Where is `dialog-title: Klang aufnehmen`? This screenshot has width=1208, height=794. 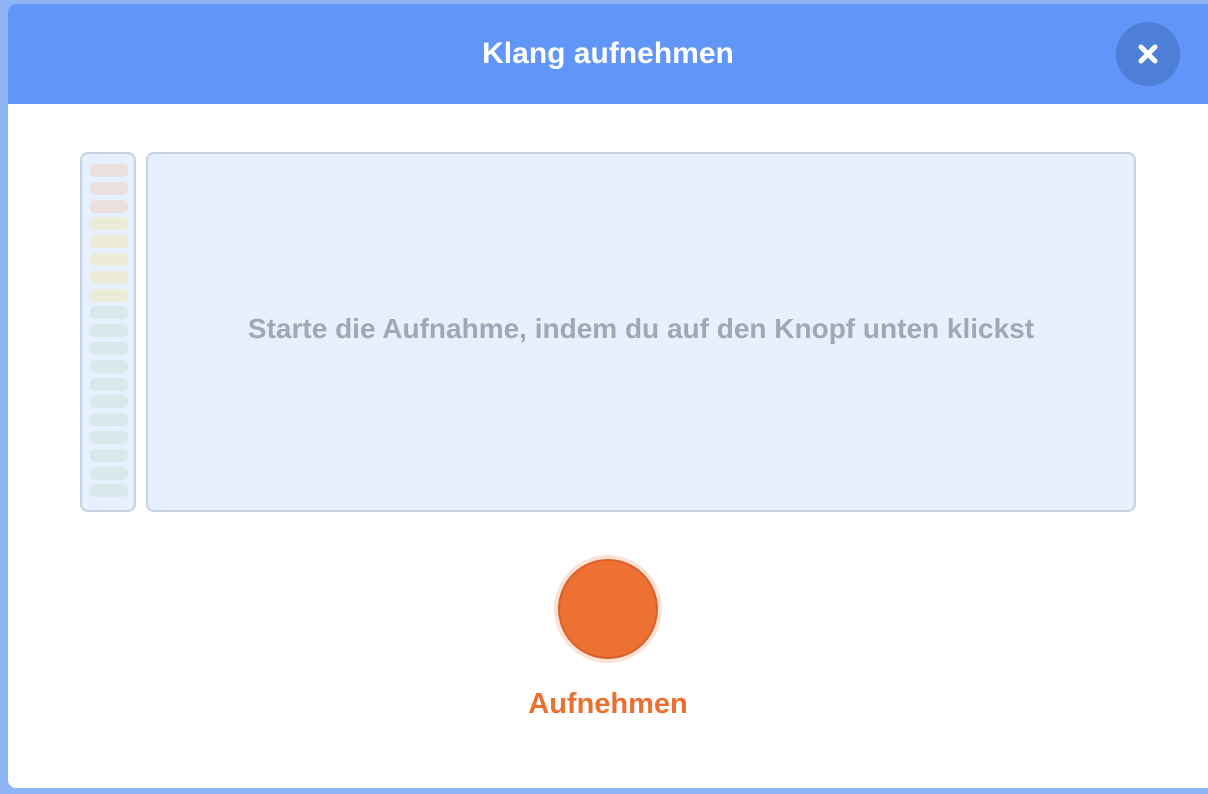
dialog-title: Klang aufnehmen is located at coordinates (608, 53).